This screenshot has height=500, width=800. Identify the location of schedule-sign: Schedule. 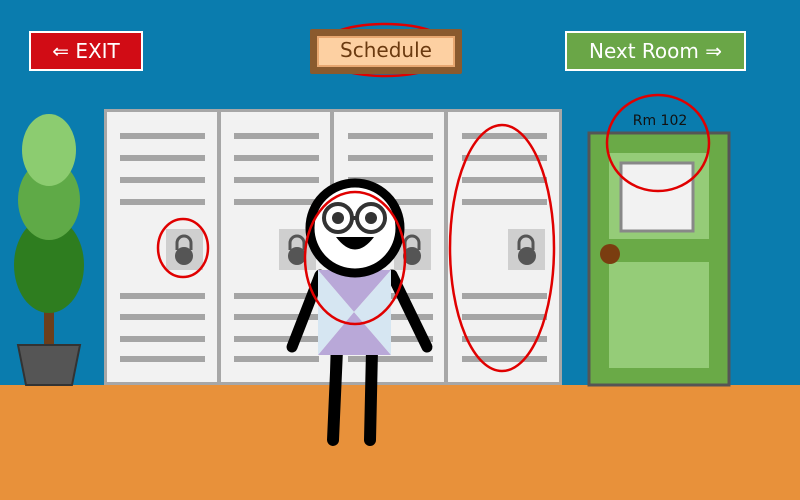
(386, 51).